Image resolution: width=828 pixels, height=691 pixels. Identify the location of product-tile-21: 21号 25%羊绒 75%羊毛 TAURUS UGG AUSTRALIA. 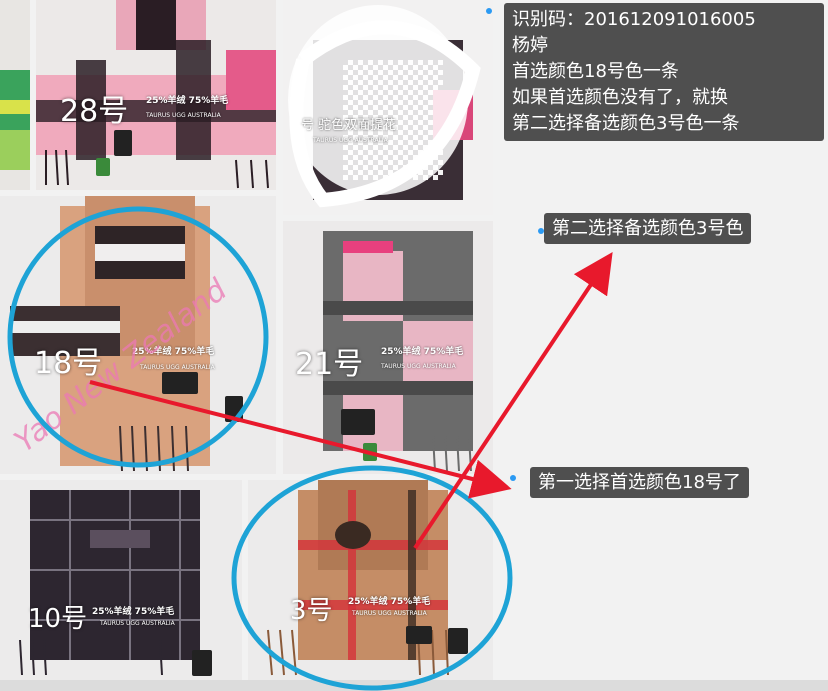
(388, 347).